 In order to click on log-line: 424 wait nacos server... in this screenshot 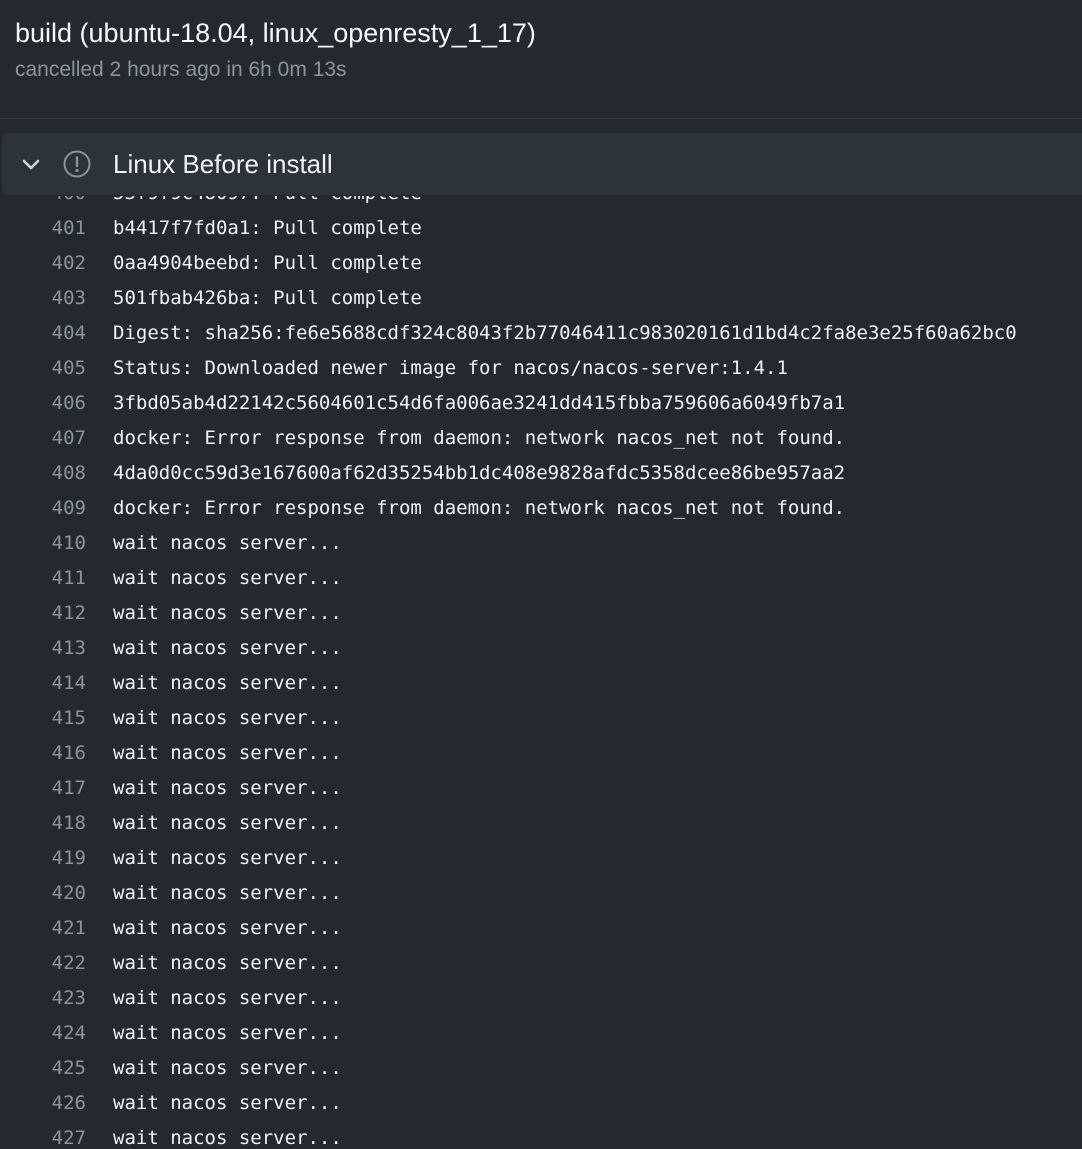, I will do `click(541, 1033)`.